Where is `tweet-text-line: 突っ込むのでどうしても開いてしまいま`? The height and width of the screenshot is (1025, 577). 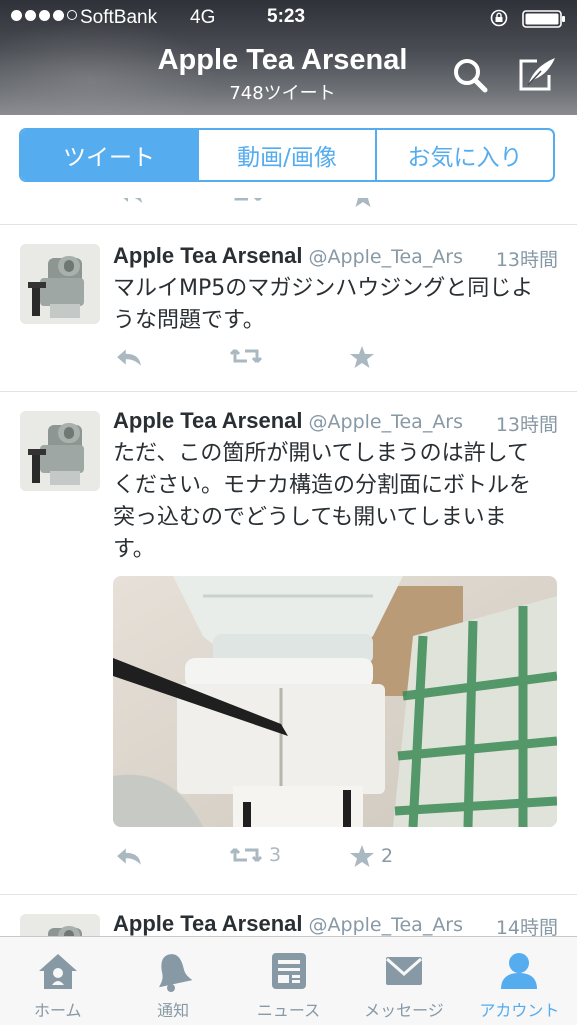 tweet-text-line: 突っ込むのでどうしても開いてしまいま is located at coordinates (310, 517).